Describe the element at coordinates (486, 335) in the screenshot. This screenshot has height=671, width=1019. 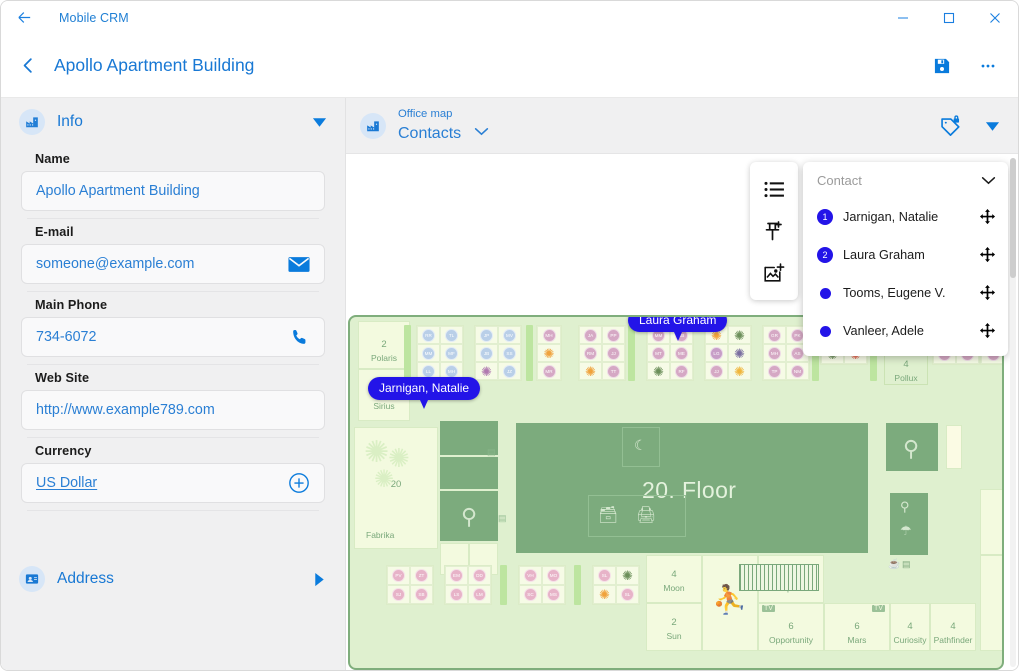
I see `desk-cell: JP` at that location.